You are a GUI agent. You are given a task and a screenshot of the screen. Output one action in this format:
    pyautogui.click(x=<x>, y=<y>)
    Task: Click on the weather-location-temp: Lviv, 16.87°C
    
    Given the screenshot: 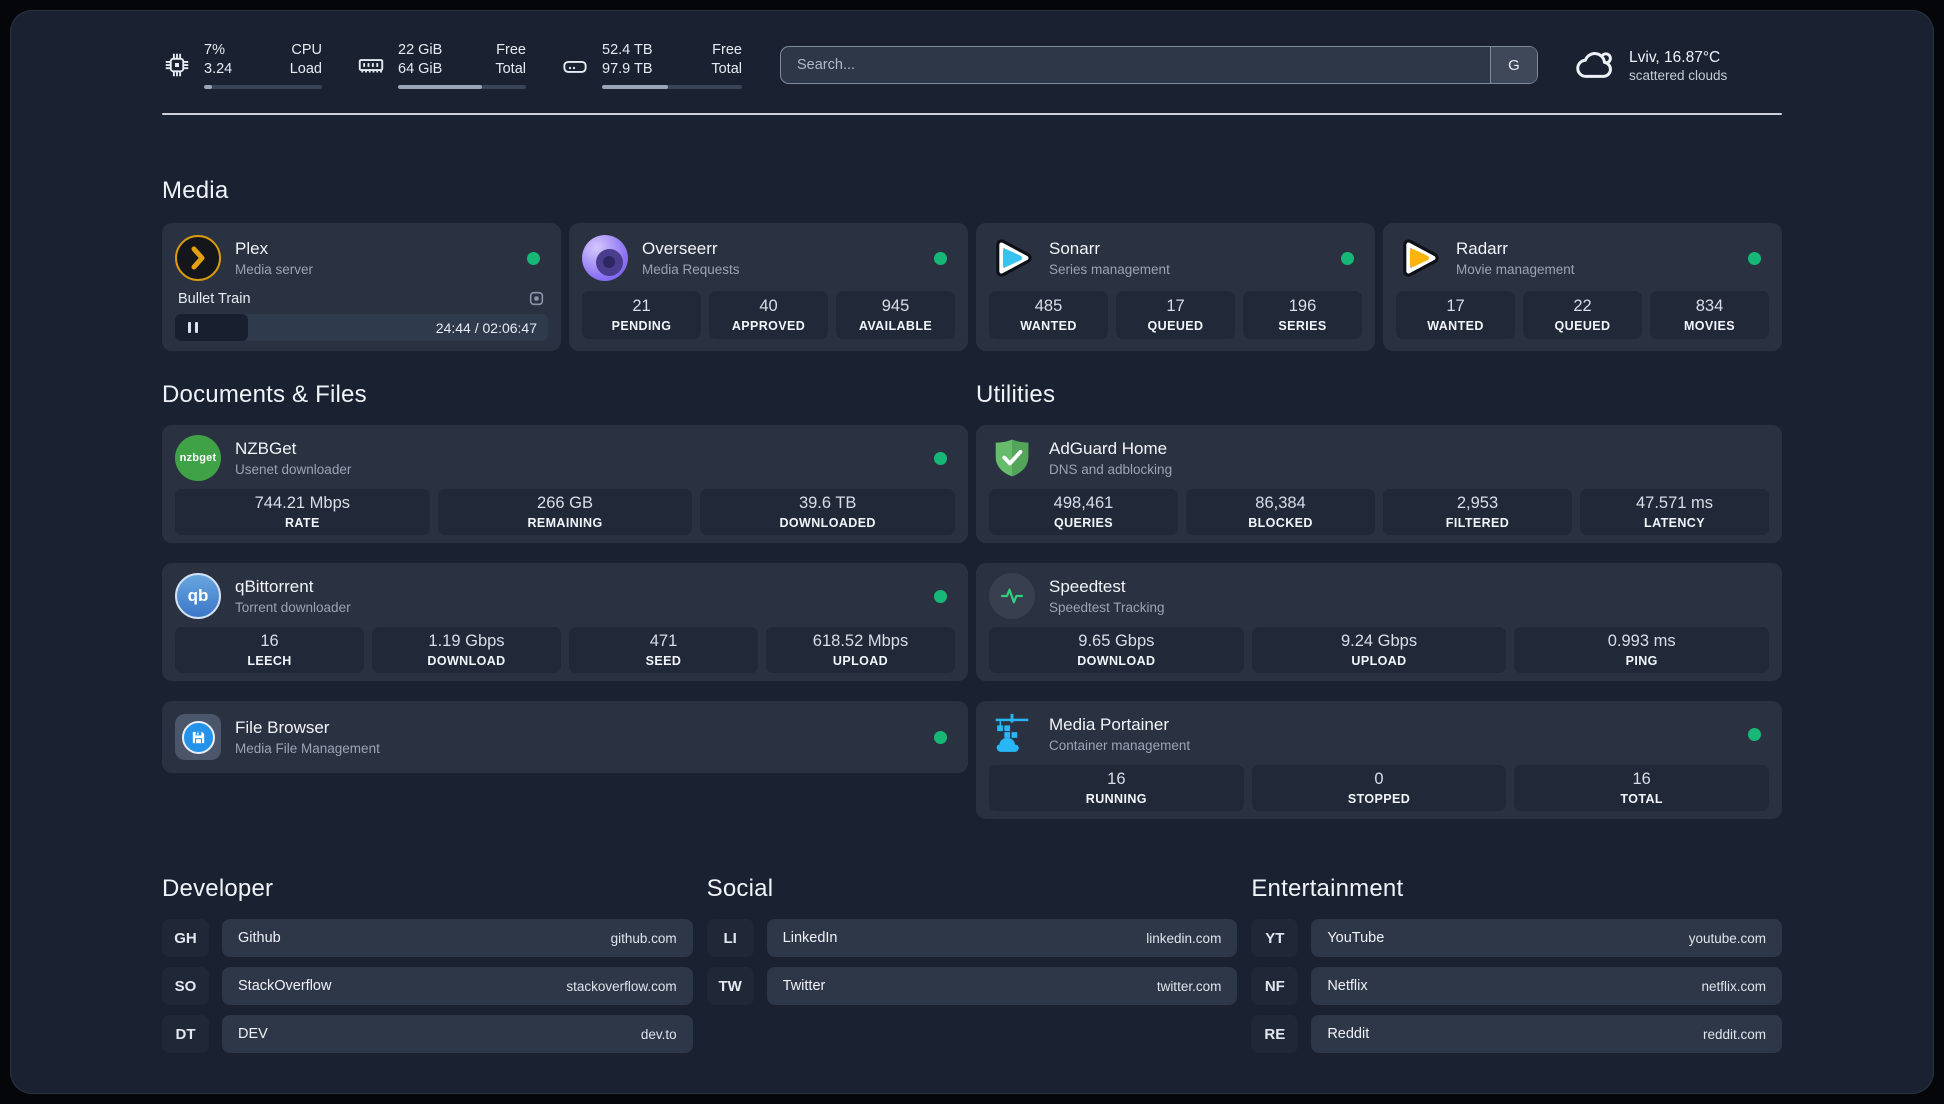 What is the action you would take?
    pyautogui.click(x=1675, y=57)
    